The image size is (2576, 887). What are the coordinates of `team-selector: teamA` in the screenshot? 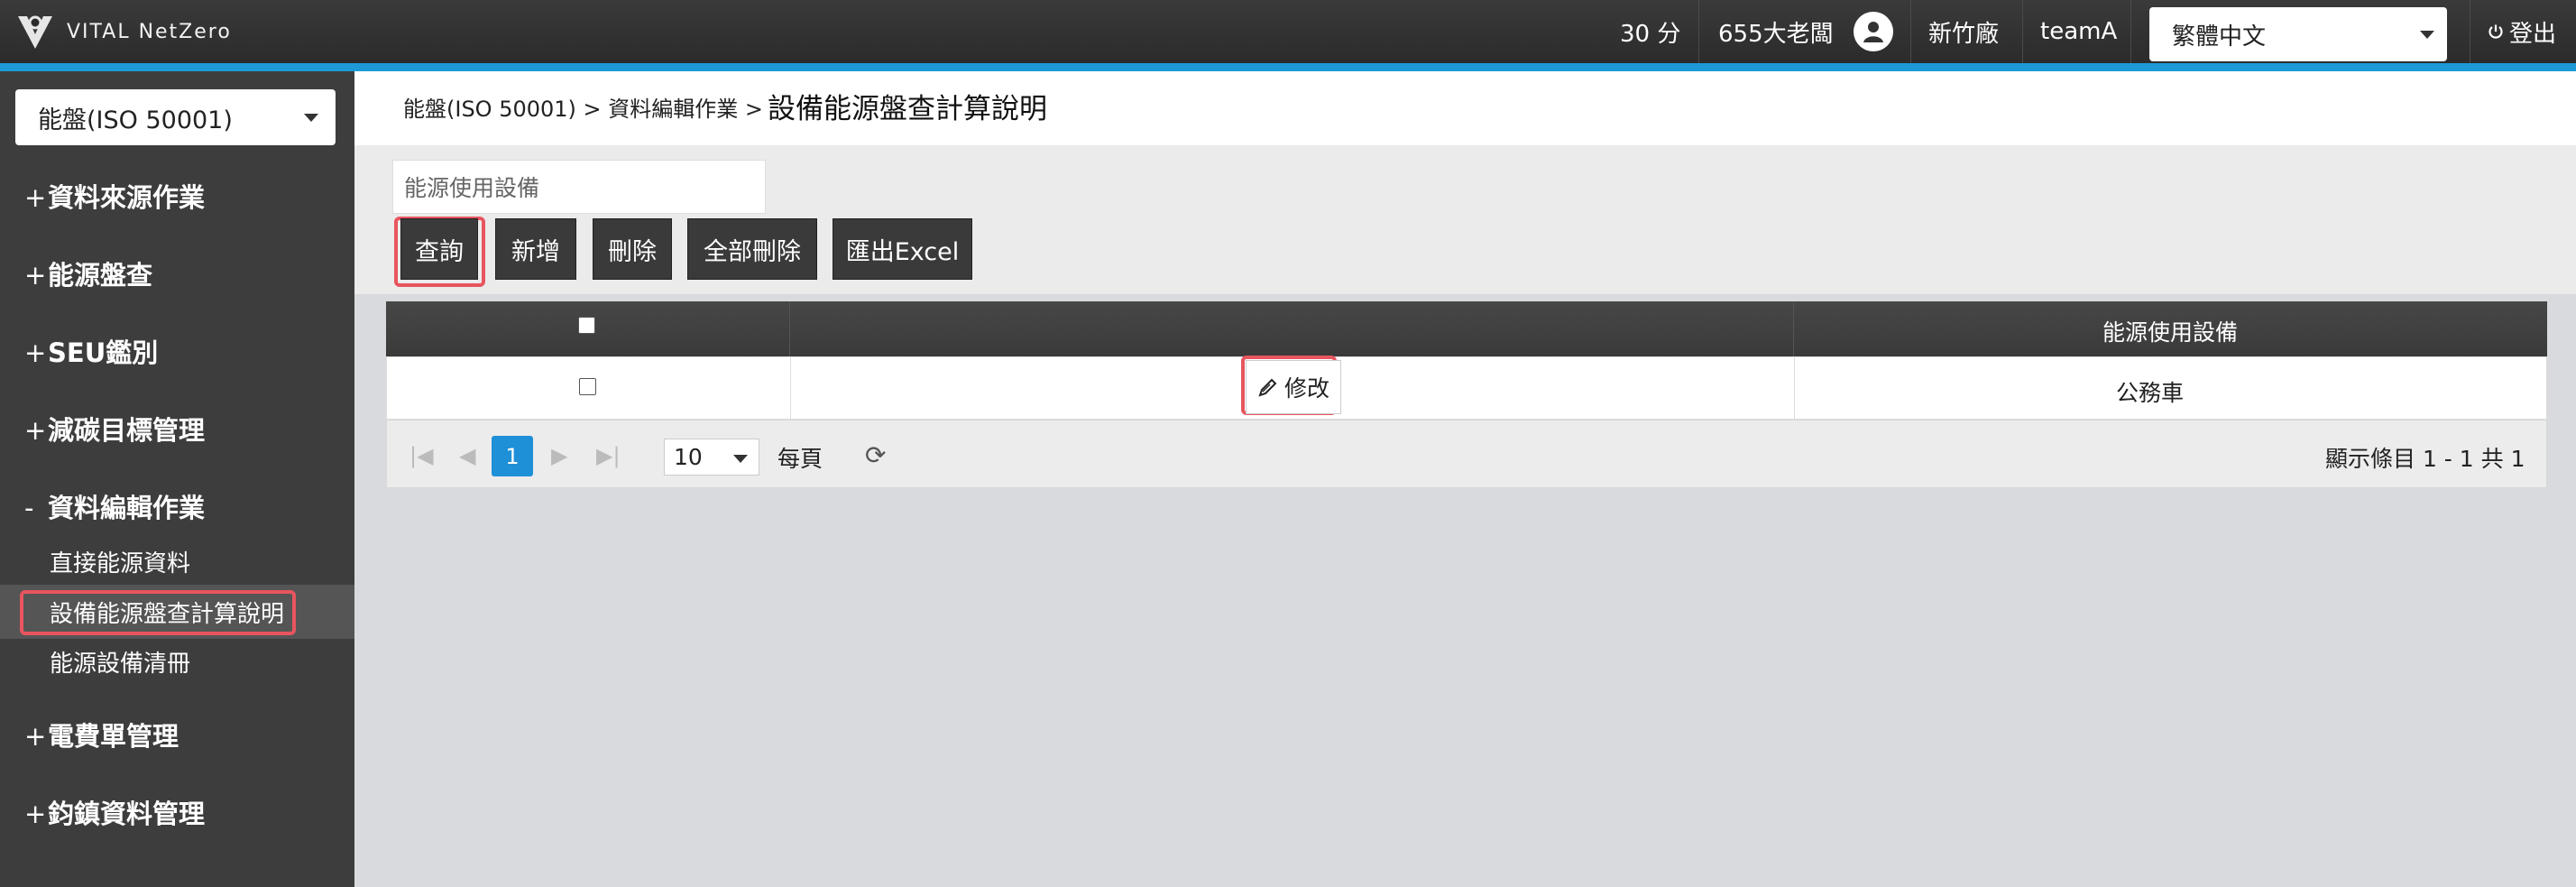 It's located at (2079, 32).